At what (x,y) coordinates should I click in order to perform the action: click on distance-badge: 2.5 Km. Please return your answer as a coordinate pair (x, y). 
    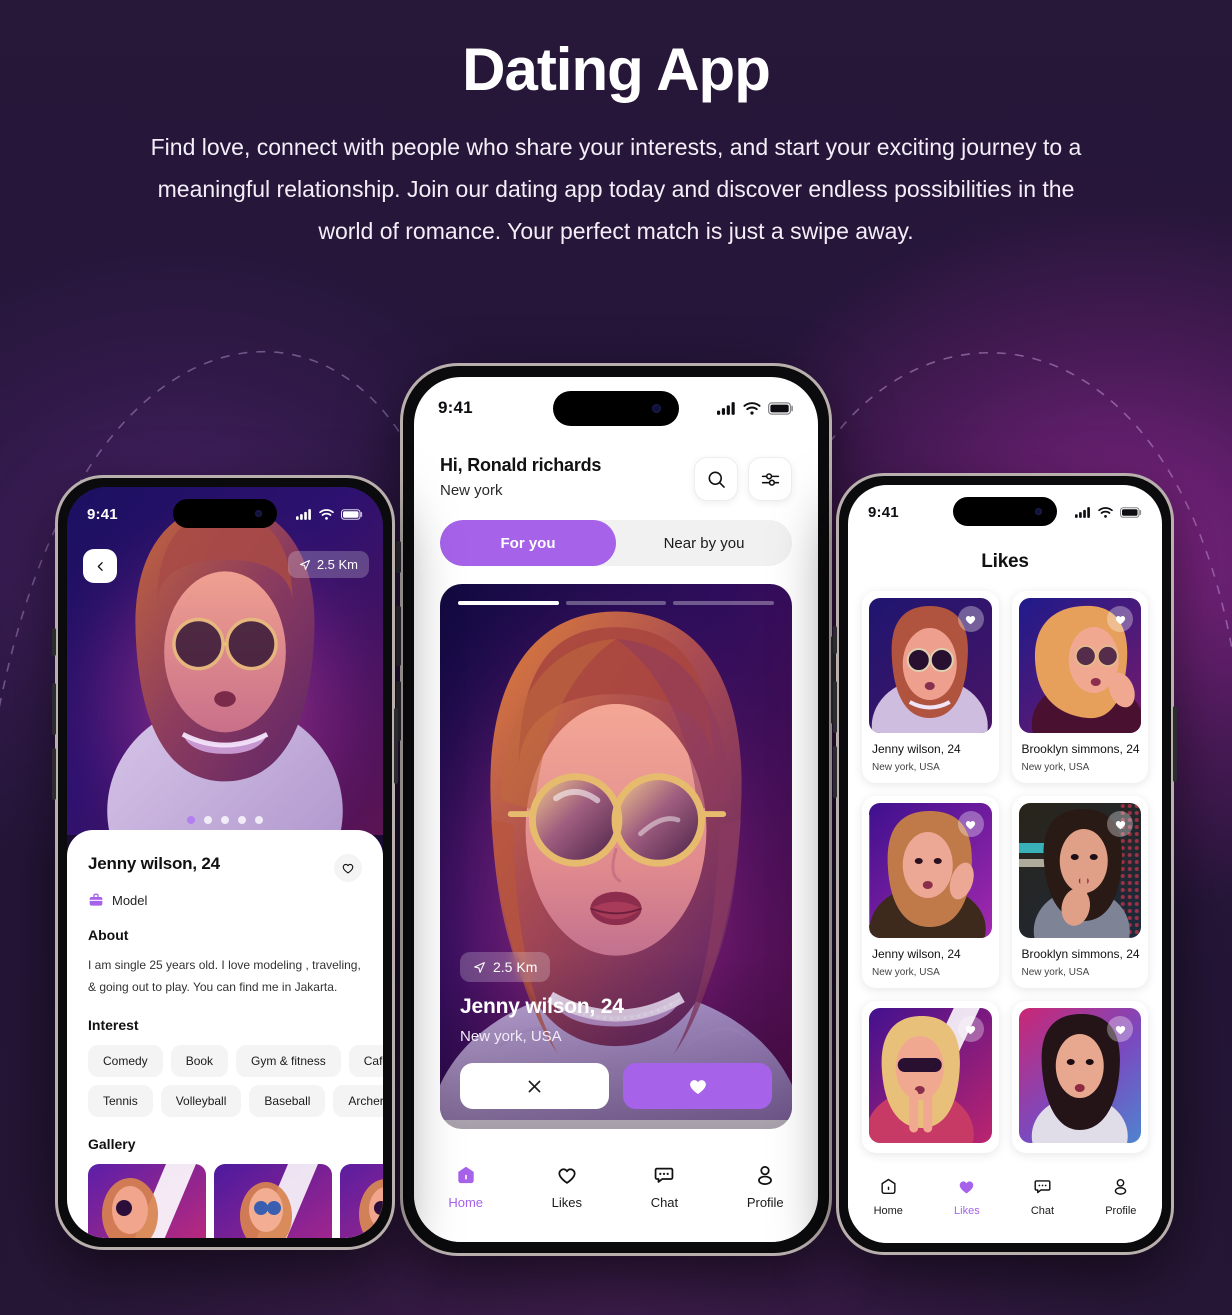
    Looking at the image, I should click on (505, 967).